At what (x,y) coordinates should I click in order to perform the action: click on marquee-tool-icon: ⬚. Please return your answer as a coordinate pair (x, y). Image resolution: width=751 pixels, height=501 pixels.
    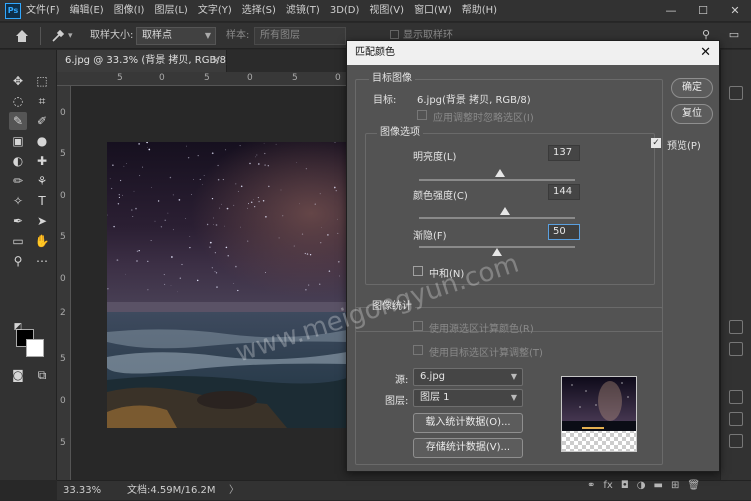
    Looking at the image, I should click on (42, 81).